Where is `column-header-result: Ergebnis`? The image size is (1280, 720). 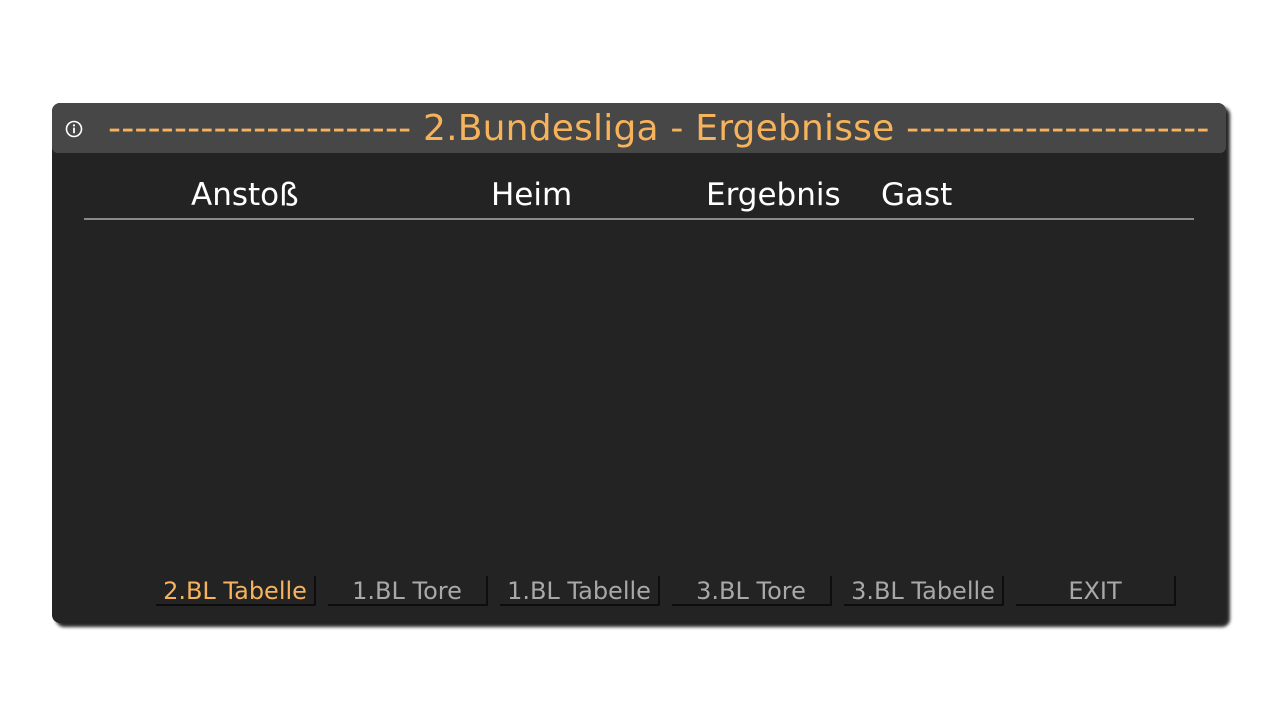
column-header-result: Ergebnis is located at coordinates (773, 195).